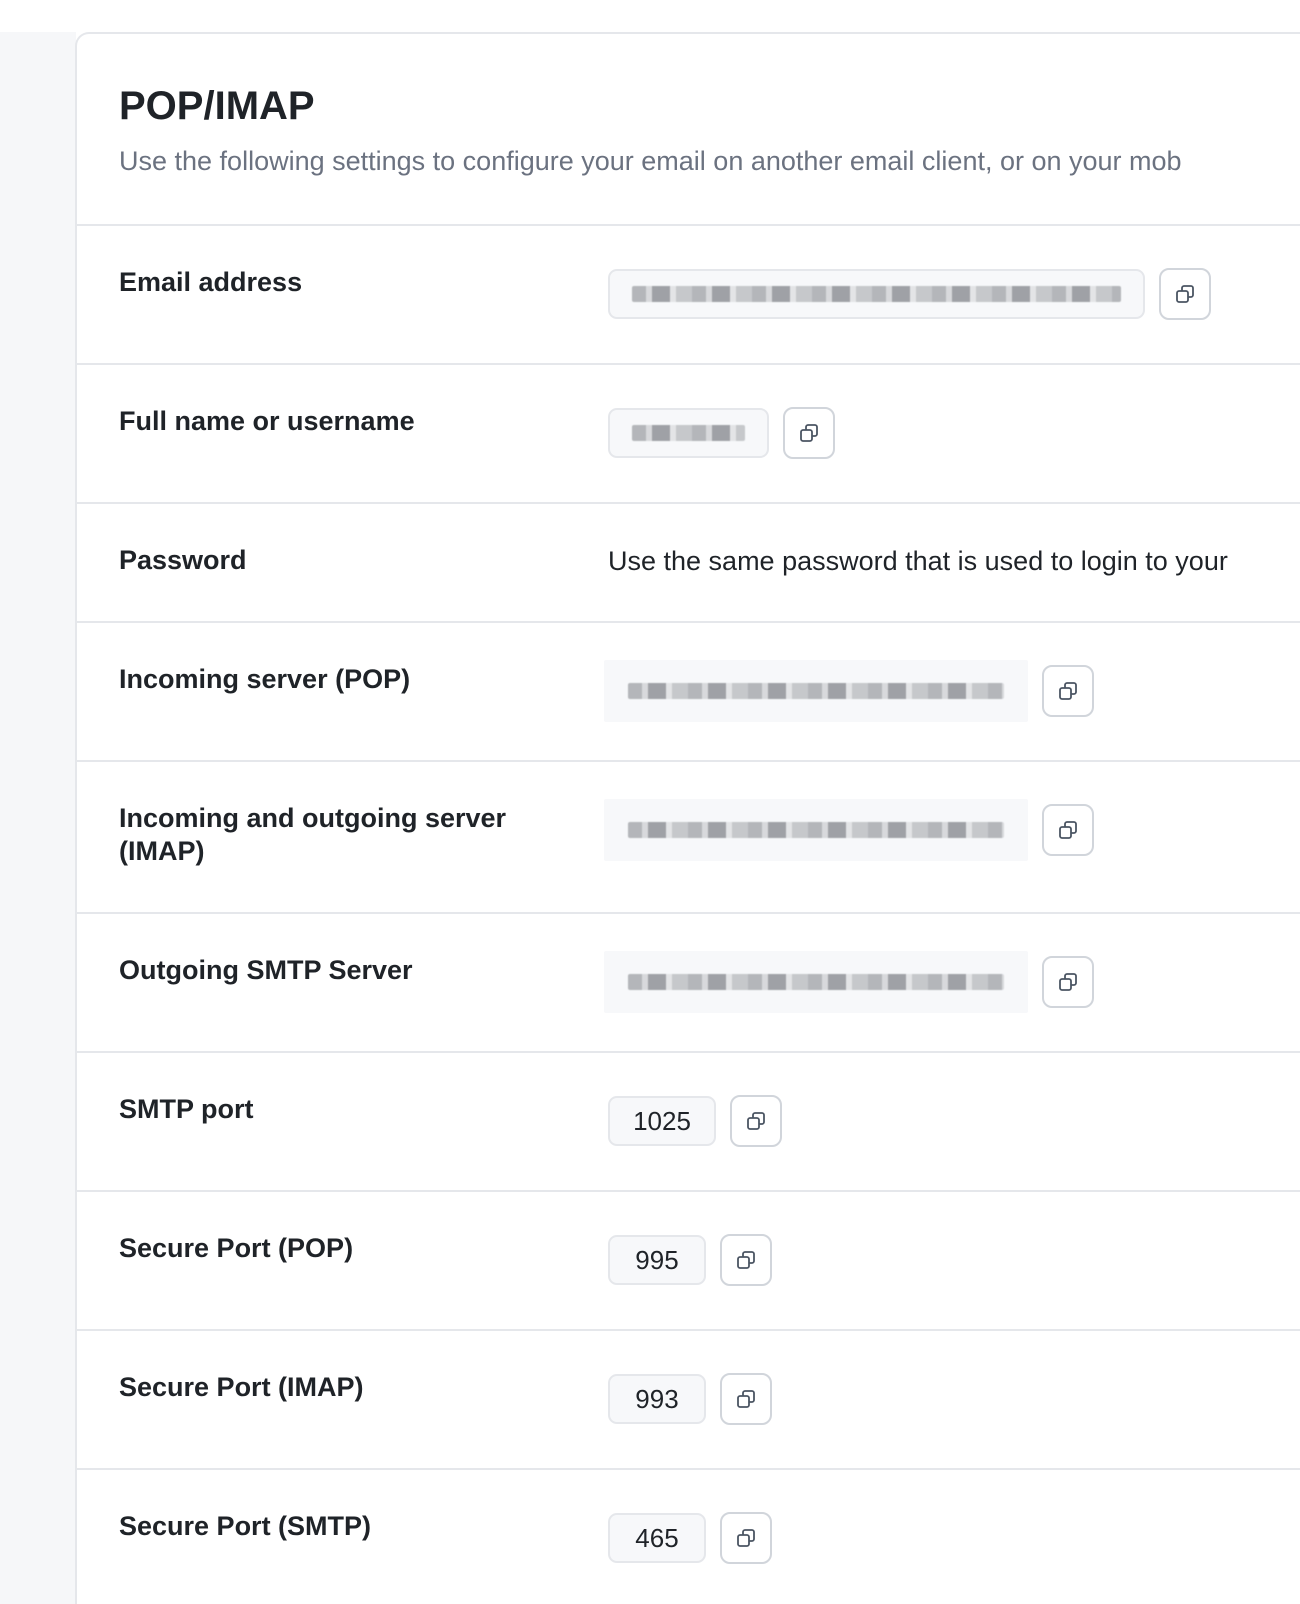 This screenshot has width=1300, height=1604. I want to click on secure-smtp-field: 465, so click(657, 1538).